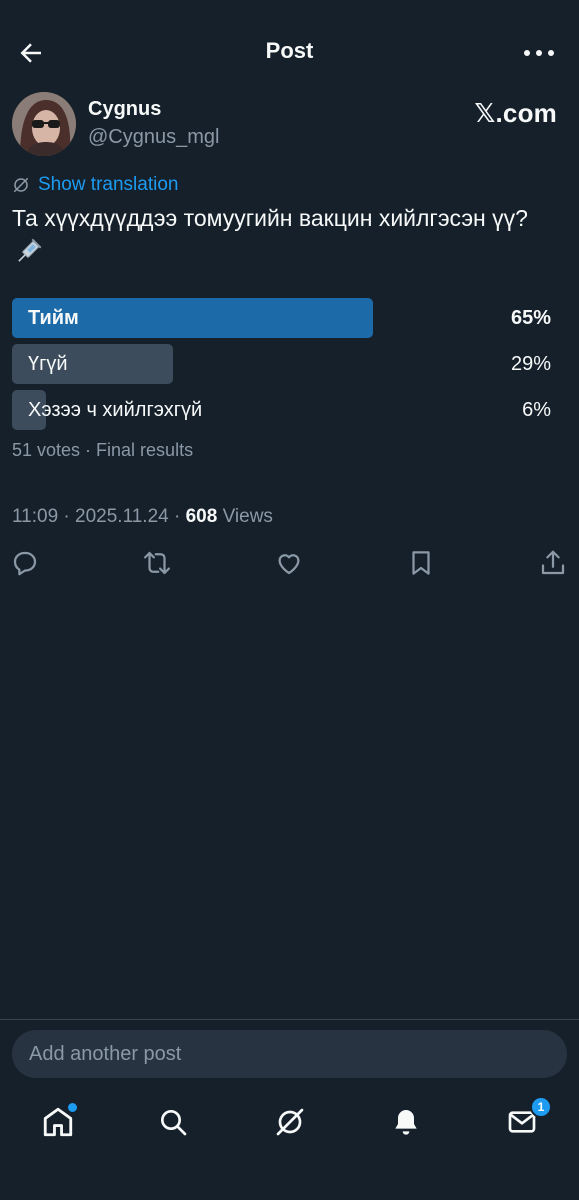  I want to click on author-name: Cygnus, so click(124, 109).